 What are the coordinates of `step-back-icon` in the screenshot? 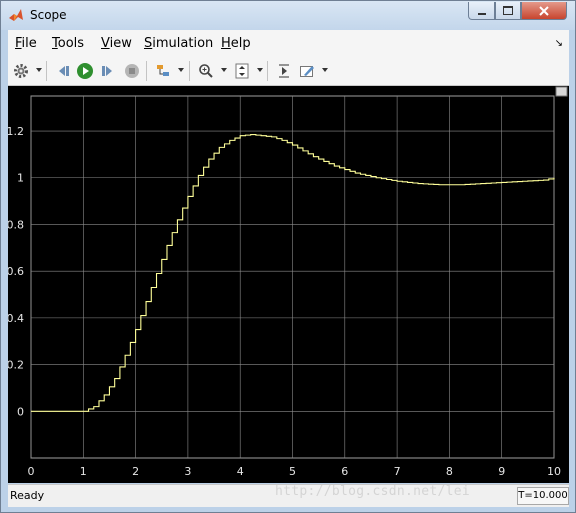 It's located at (64, 71).